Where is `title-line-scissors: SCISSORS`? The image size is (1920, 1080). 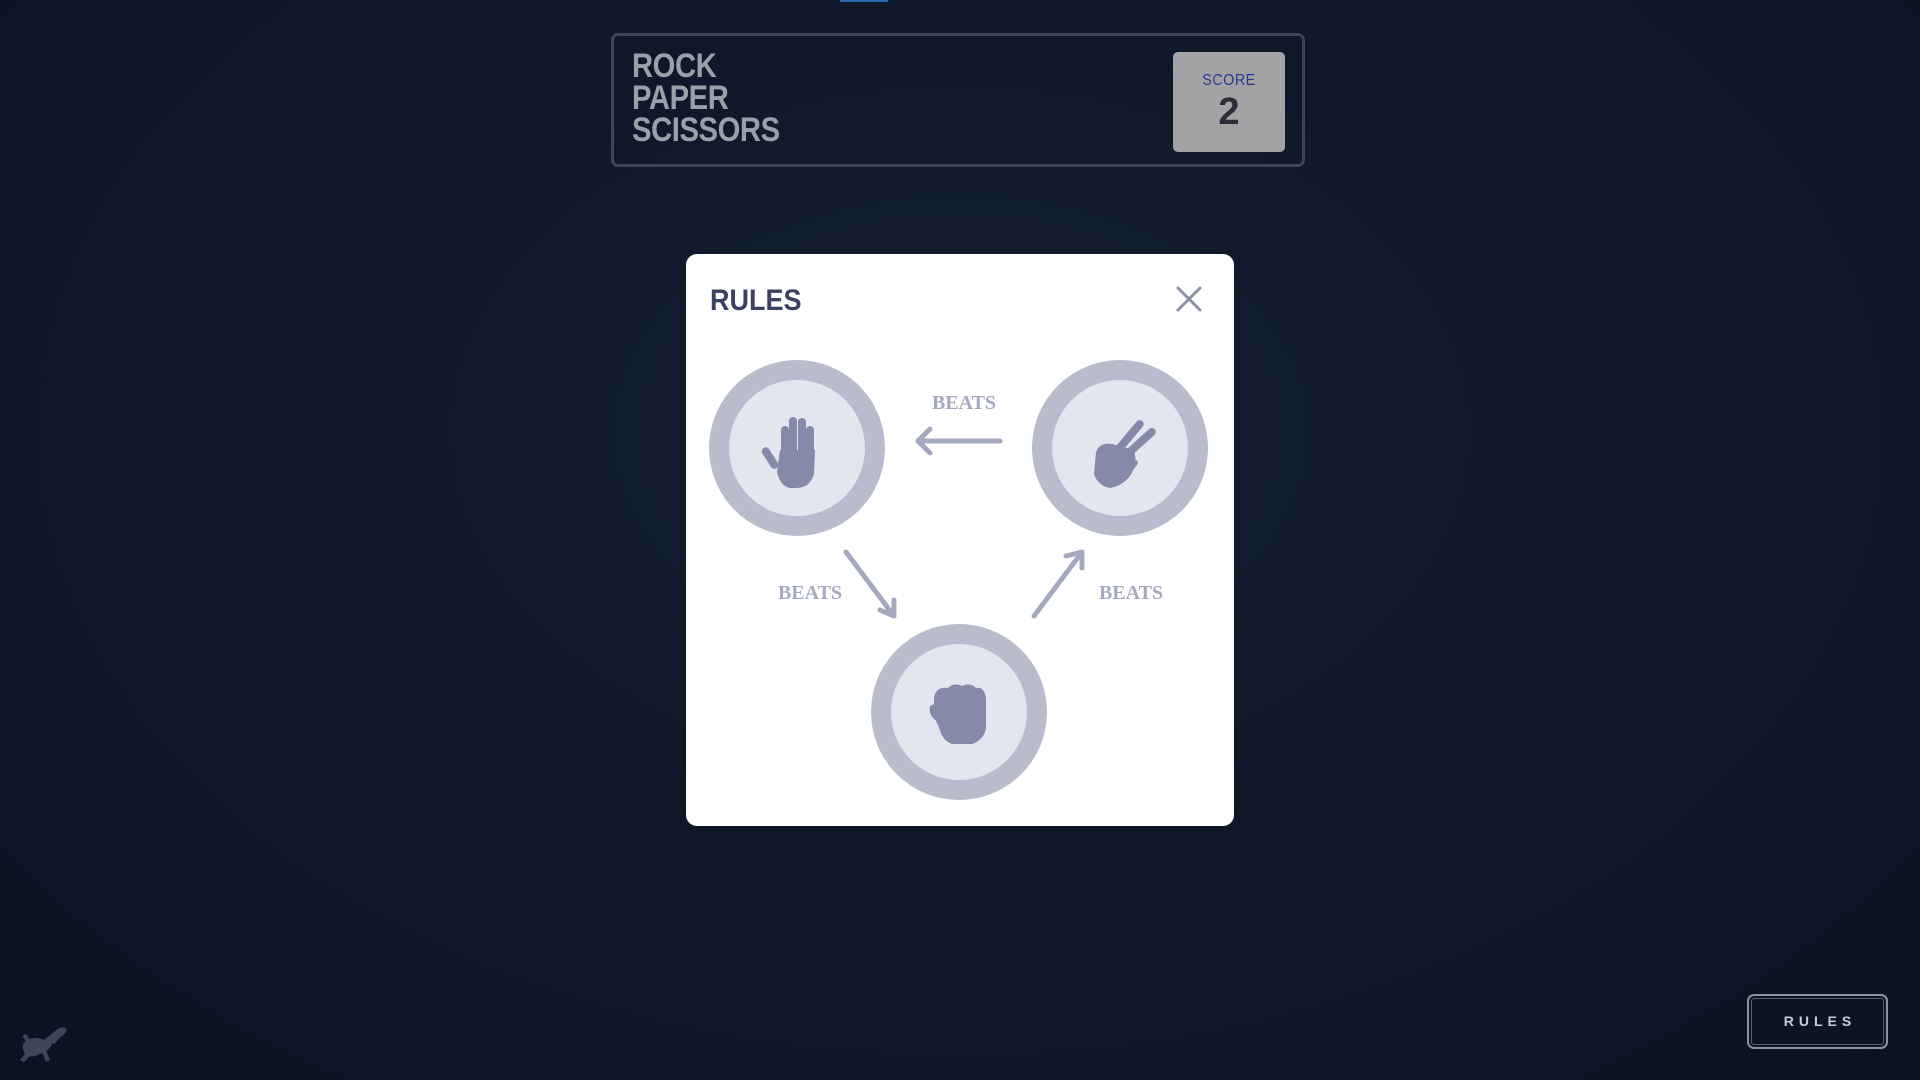 title-line-scissors: SCISSORS is located at coordinates (706, 130).